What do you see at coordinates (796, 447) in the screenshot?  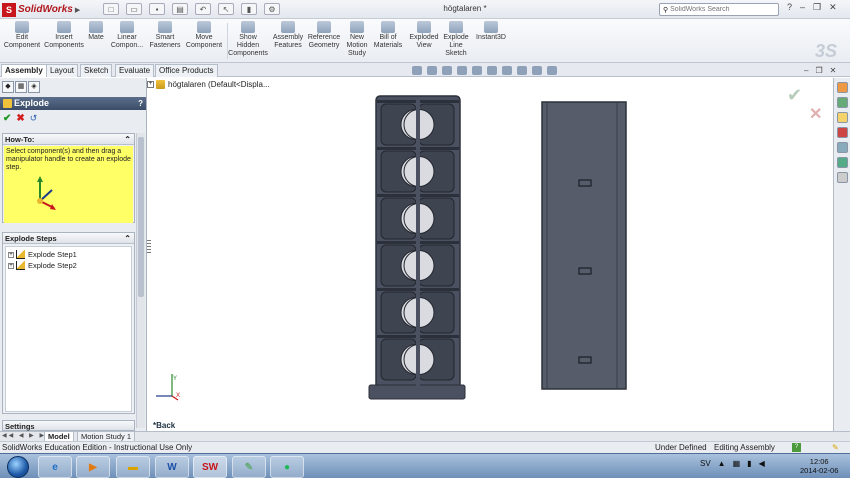 I see `quick-tips-icon: ?` at bounding box center [796, 447].